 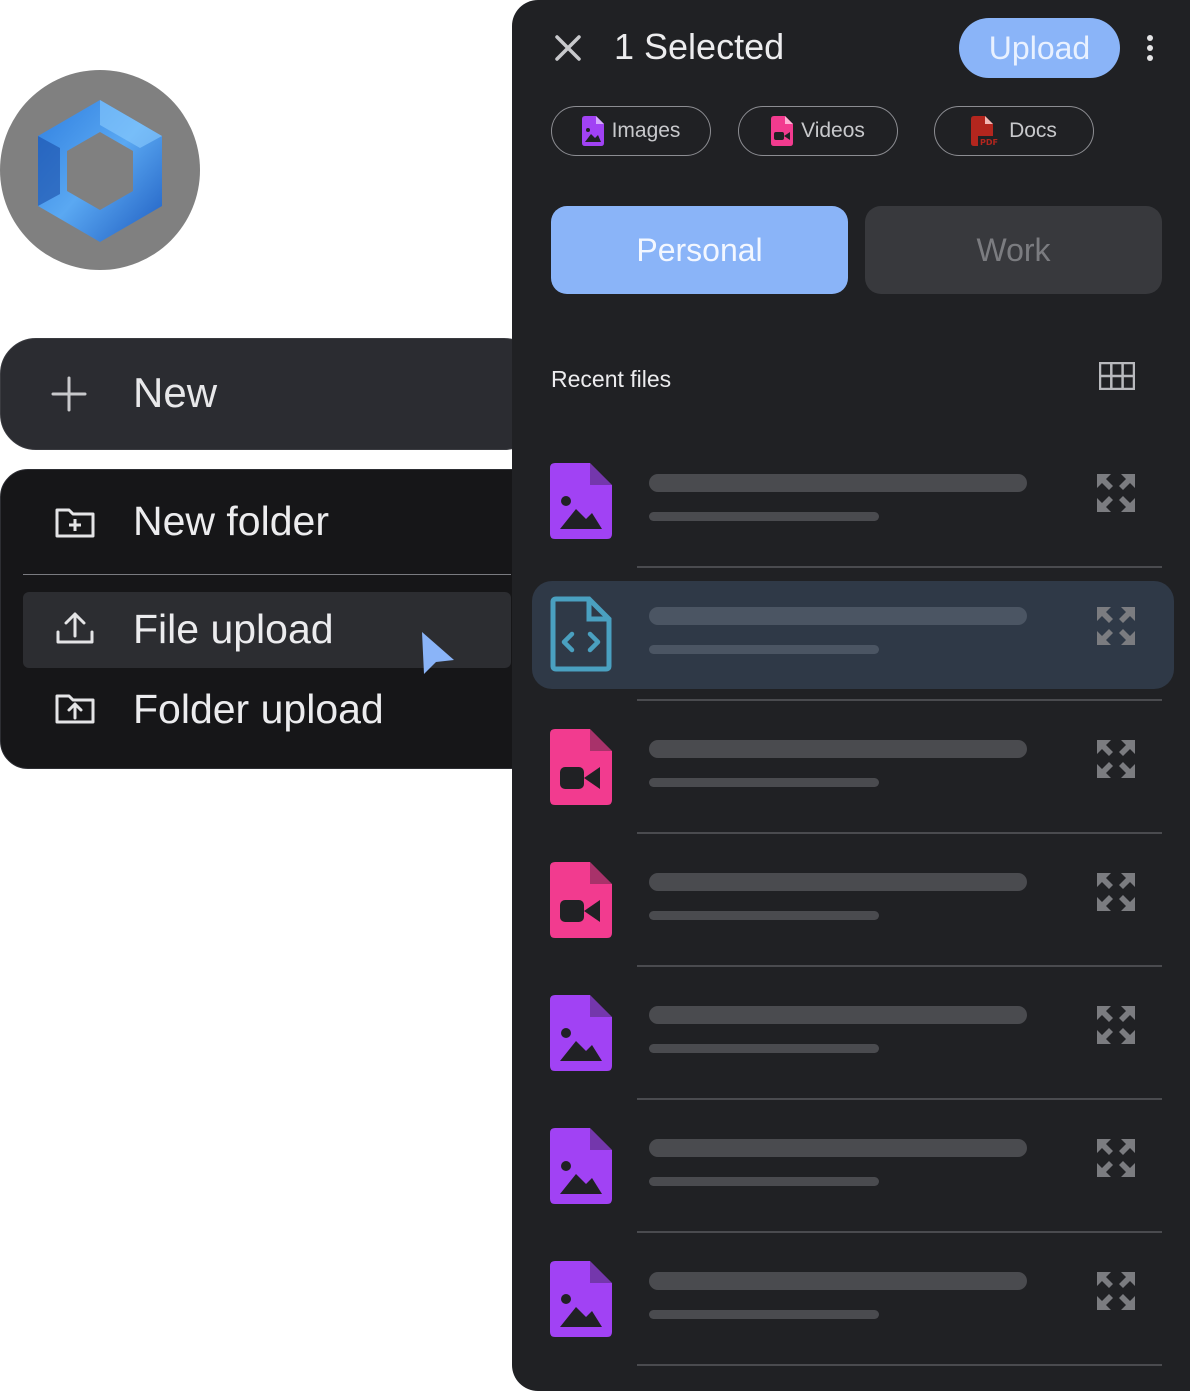 What do you see at coordinates (1117, 376) in the screenshot?
I see `grid-view-icon` at bounding box center [1117, 376].